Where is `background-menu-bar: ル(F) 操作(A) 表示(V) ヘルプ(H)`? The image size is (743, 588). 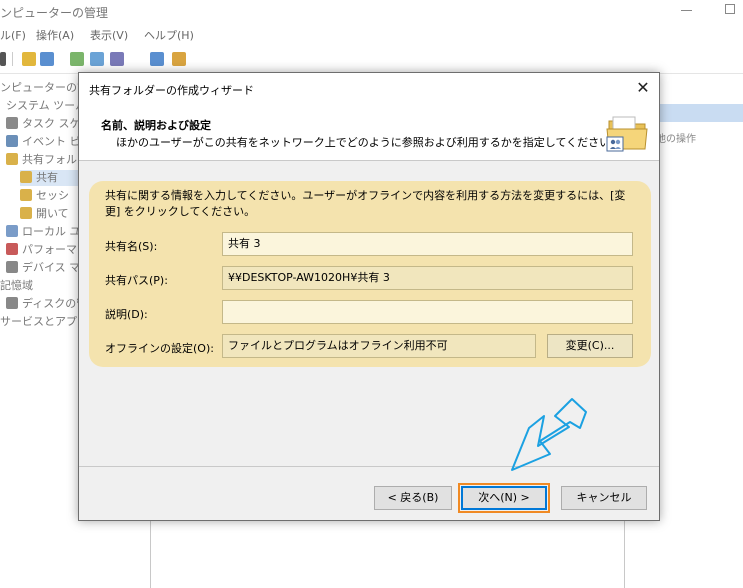 background-menu-bar: ル(F) 操作(A) 表示(V) ヘルプ(H) is located at coordinates (371, 34).